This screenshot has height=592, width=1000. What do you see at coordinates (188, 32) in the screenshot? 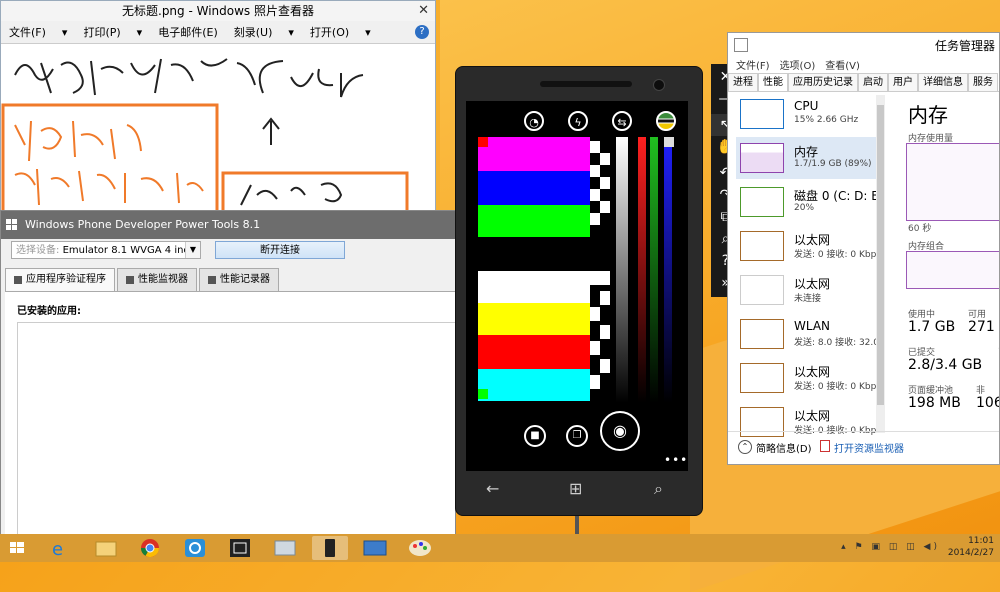
I see `menu-email: 电子邮件(E)` at bounding box center [188, 32].